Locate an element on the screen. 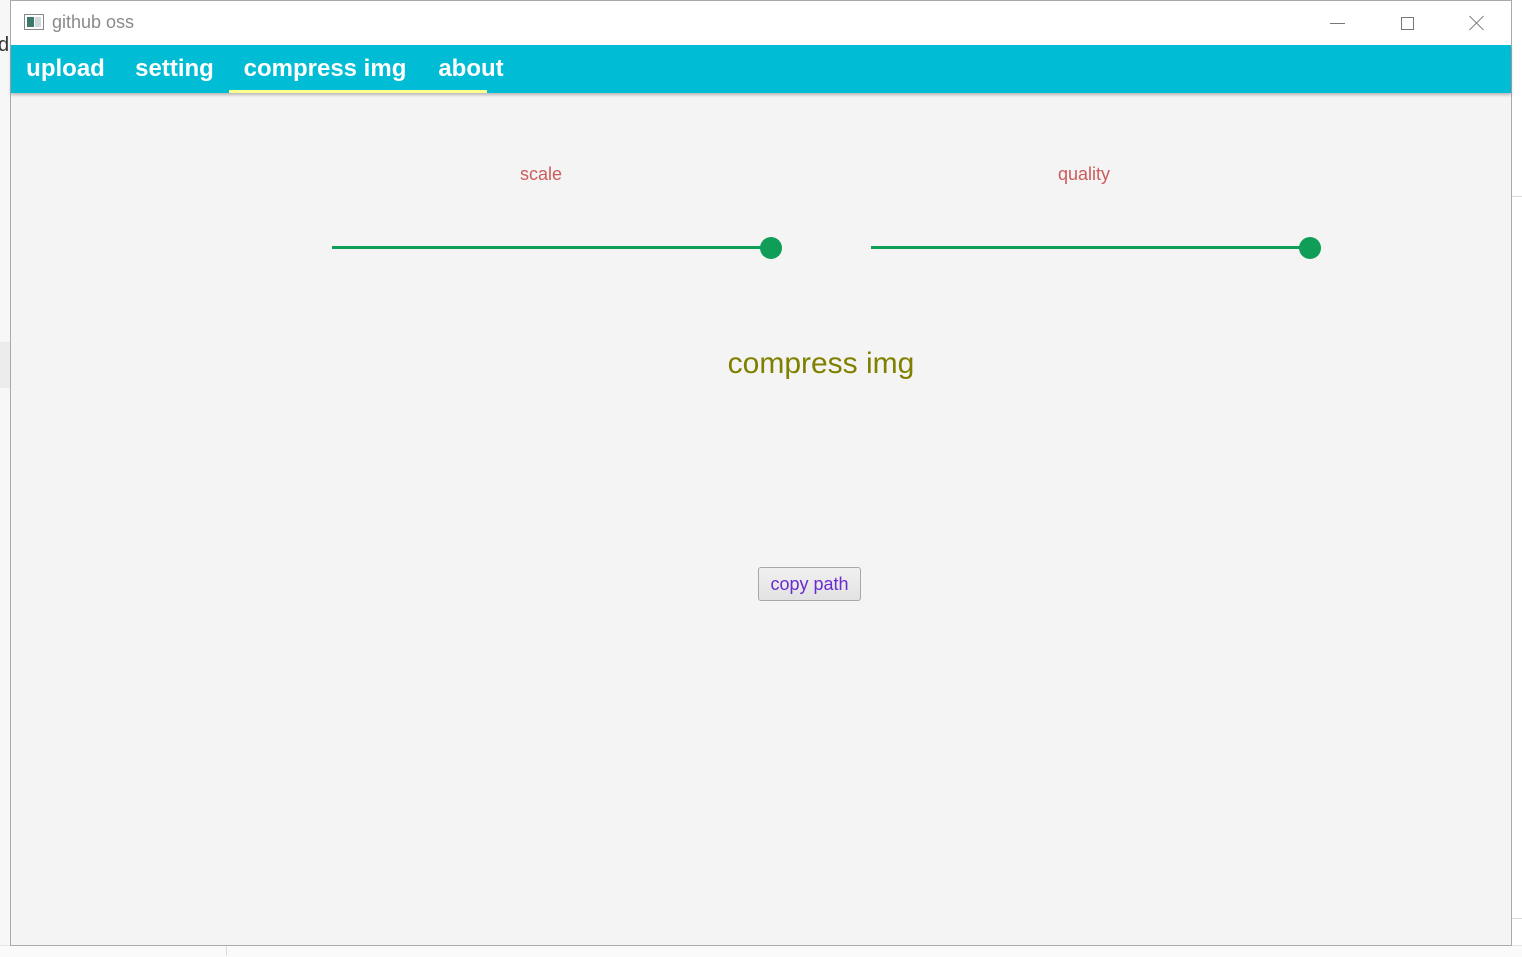  maximize-icon is located at coordinates (1407, 23).